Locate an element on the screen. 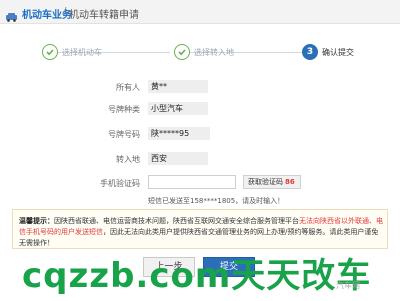 This screenshot has height=301, width=400. owner-value: 黄** is located at coordinates (178, 86).